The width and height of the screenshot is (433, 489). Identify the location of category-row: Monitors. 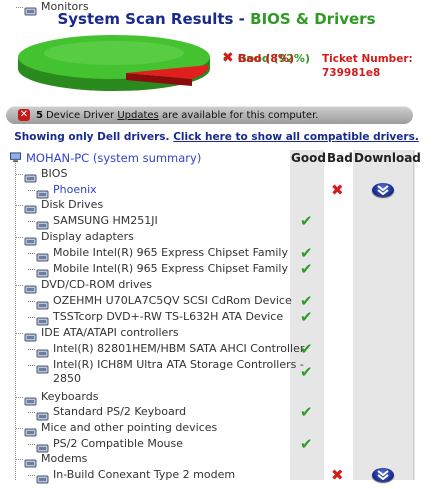
(216, 8).